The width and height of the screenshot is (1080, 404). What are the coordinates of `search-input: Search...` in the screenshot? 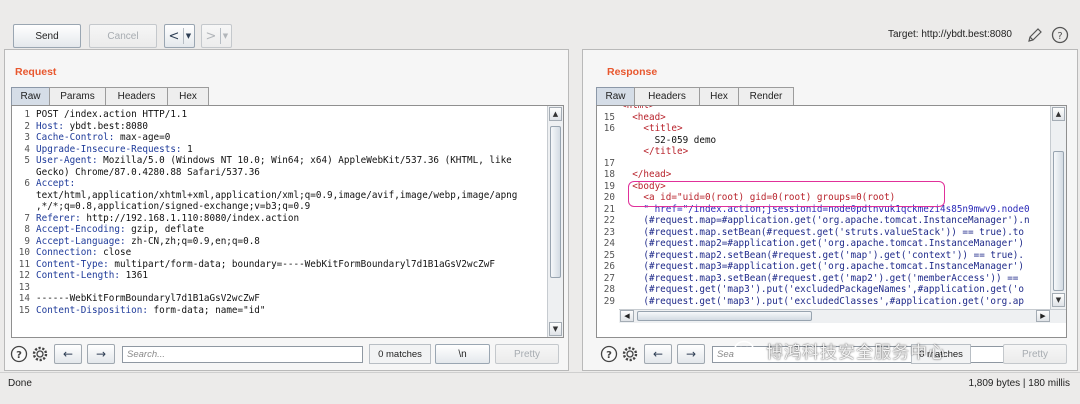 It's located at (242, 354).